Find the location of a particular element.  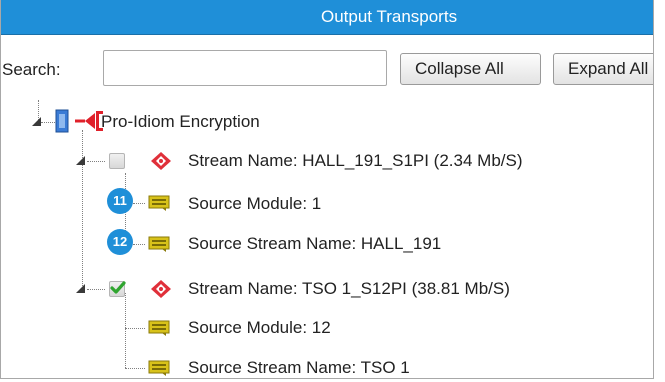

panel-header: Output Transports is located at coordinates (327, 17).